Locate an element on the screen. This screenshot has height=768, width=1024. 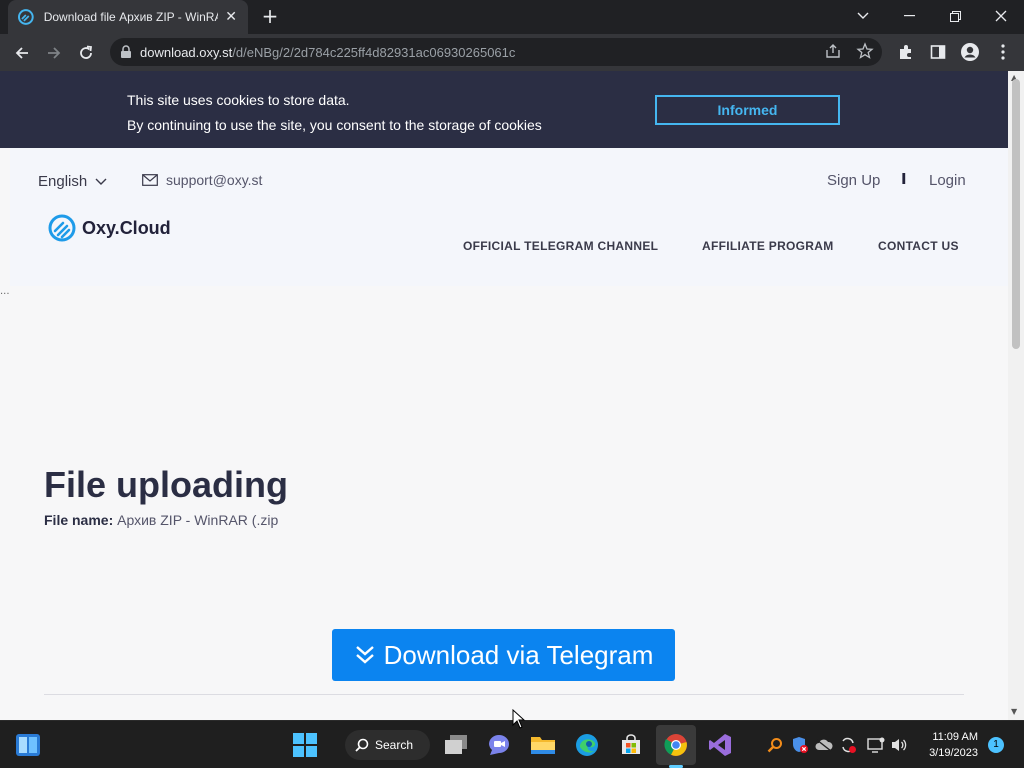
auth-separator: I is located at coordinates (904, 179).